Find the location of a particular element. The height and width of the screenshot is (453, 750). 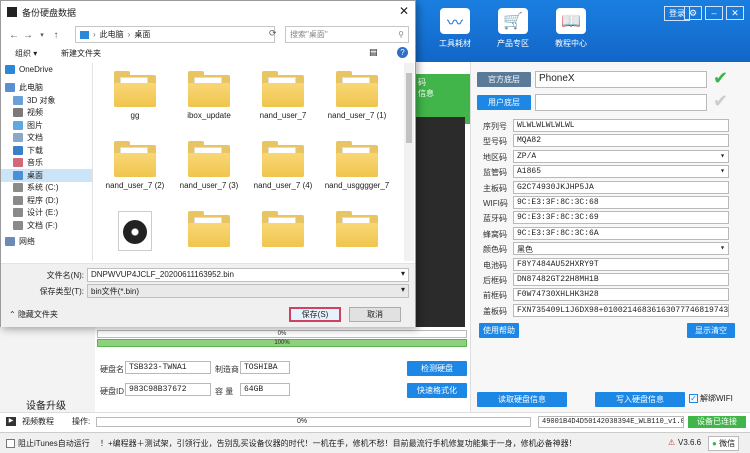

wechat-button: ● 微信 is located at coordinates (724, 443).